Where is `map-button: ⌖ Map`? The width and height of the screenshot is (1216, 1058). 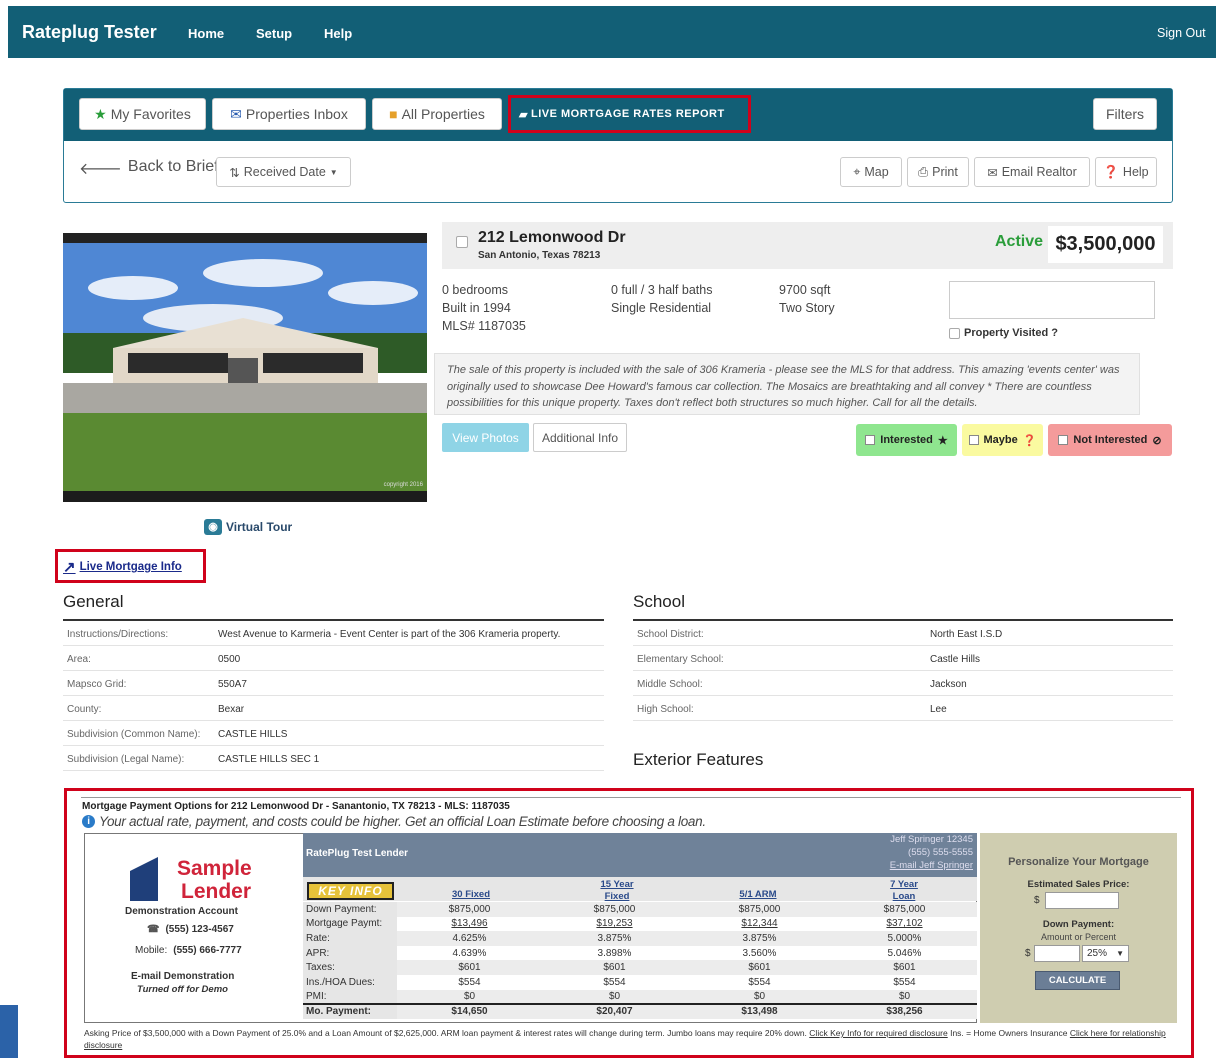
map-button: ⌖ Map is located at coordinates (871, 172).